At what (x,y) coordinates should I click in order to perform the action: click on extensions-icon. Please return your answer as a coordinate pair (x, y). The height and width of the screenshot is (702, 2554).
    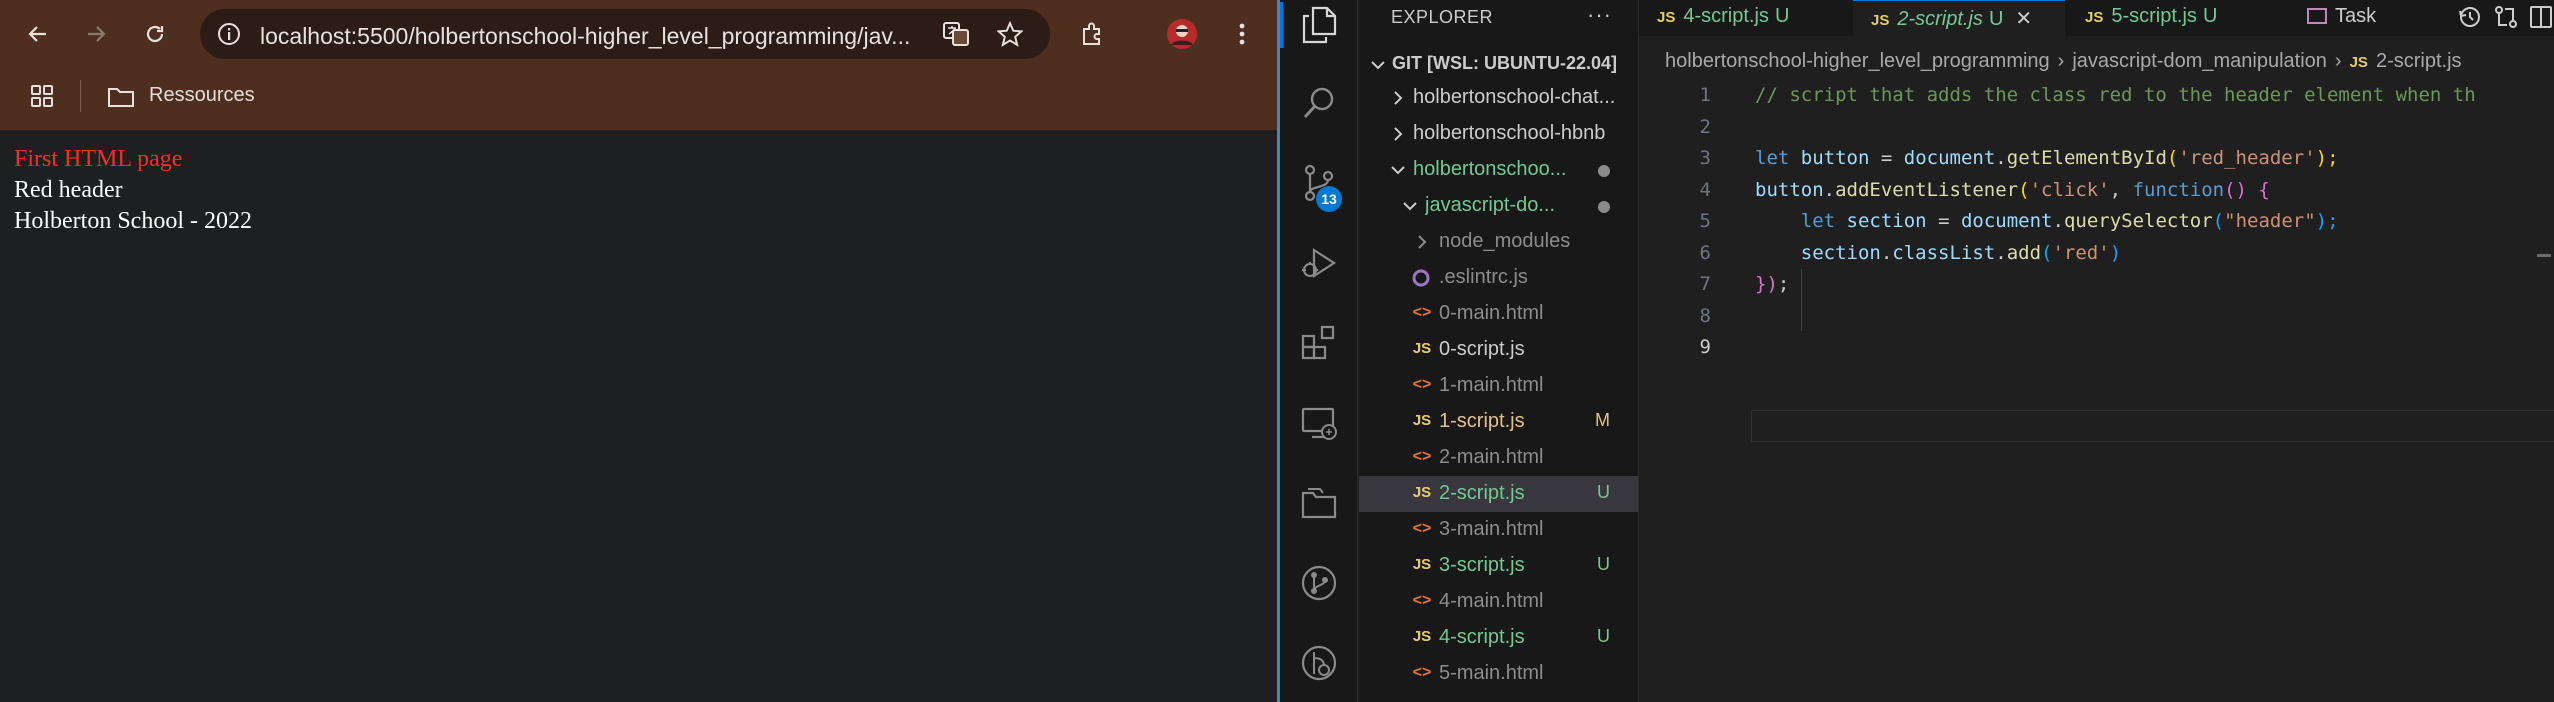
    Looking at the image, I should click on (1319, 343).